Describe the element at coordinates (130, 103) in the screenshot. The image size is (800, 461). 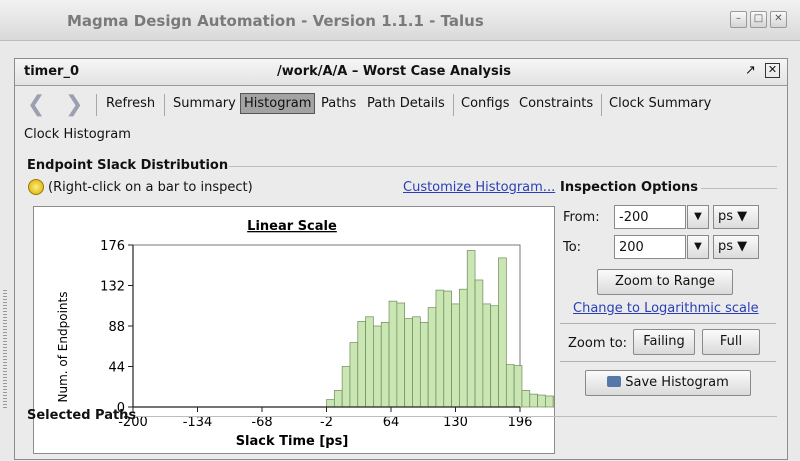
I see `refresh-button: Refresh` at that location.